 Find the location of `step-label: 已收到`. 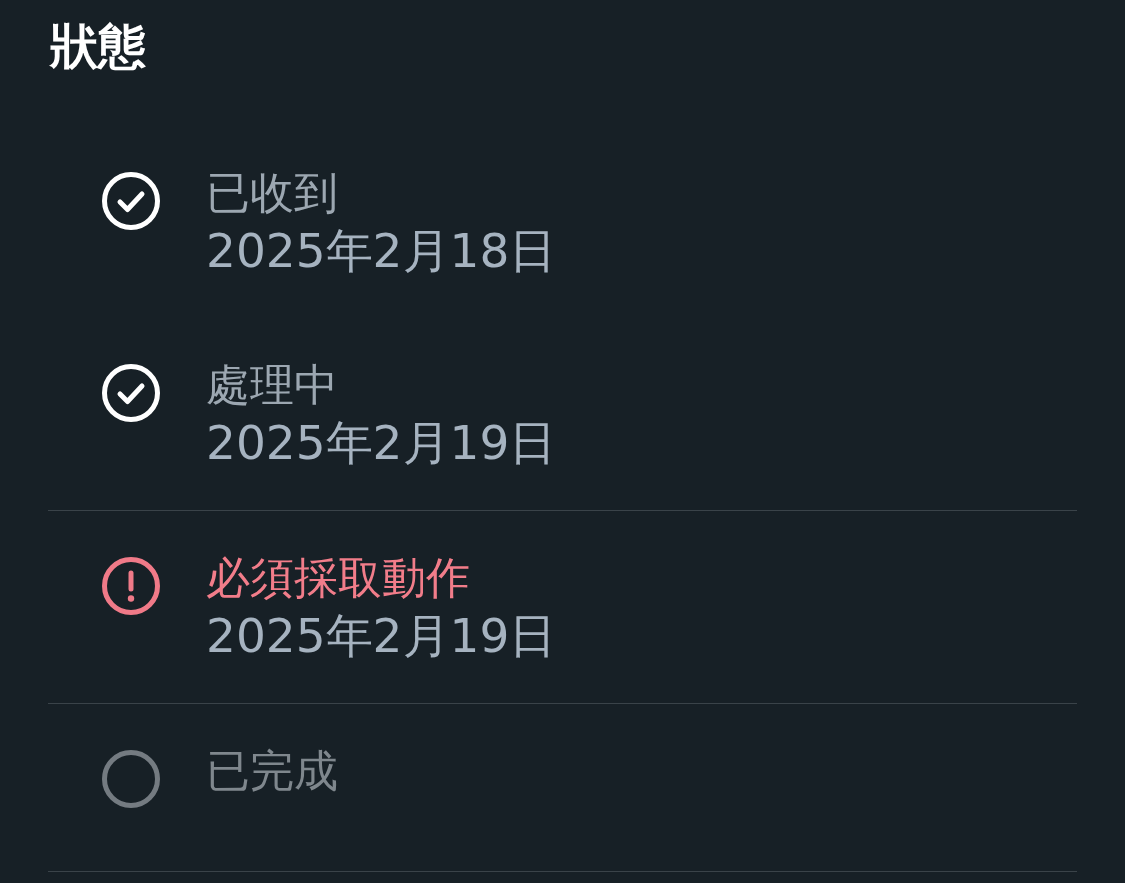

step-label: 已收到 is located at coordinates (272, 193).